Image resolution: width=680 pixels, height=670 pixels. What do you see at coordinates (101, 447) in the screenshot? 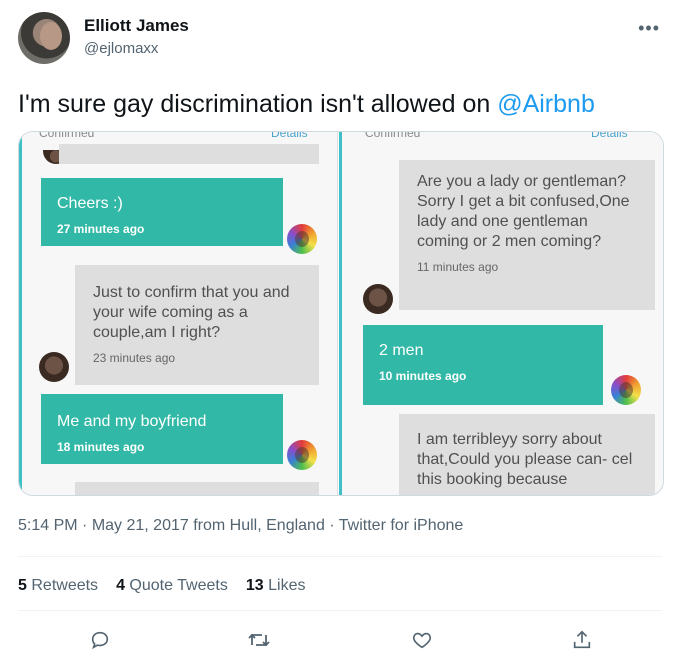
I see `message-time: 18 minutes ago` at bounding box center [101, 447].